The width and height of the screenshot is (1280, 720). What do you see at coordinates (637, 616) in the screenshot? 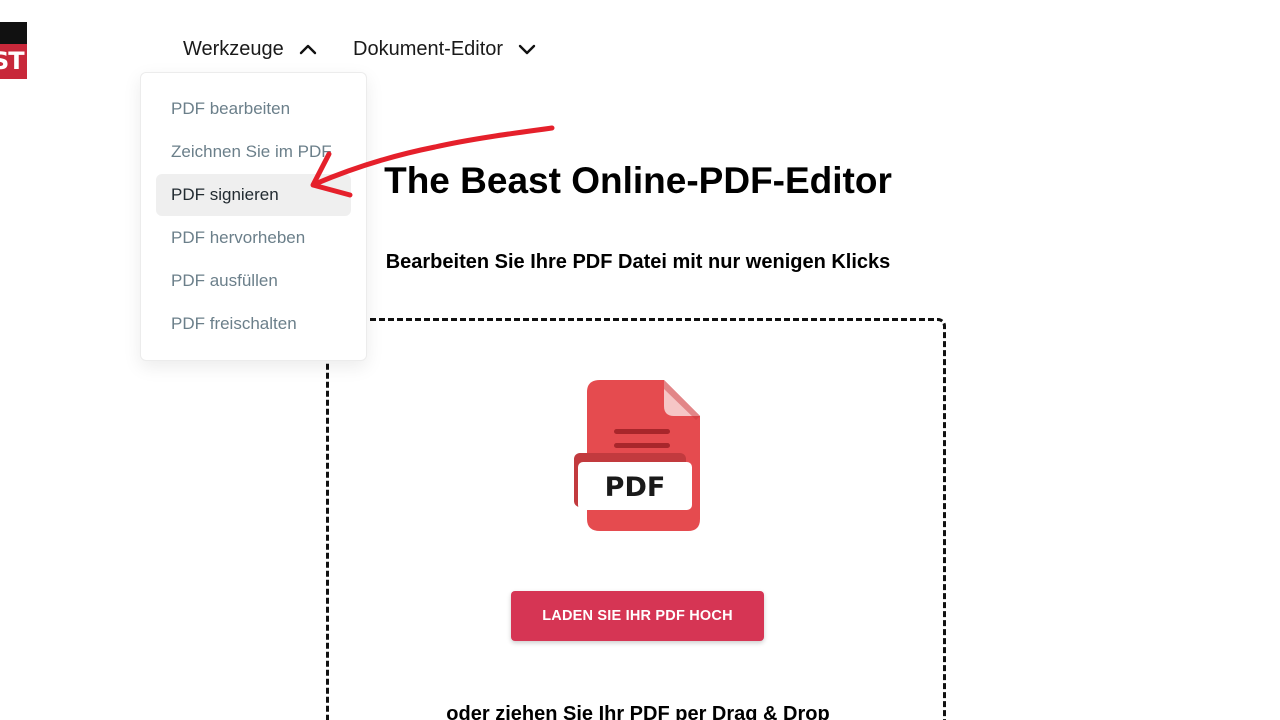
I see `upload-pdf-button: LADEN SIE IHR PDF HOCH` at bounding box center [637, 616].